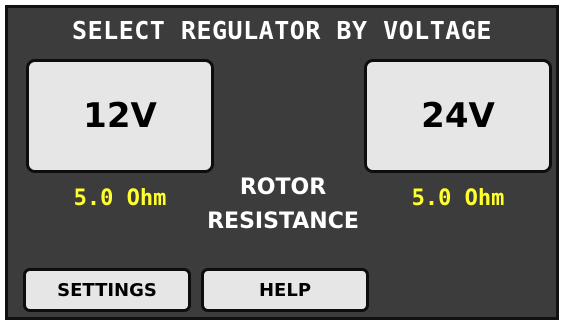 Image resolution: width=564 pixels, height=325 pixels. I want to click on help-button-label: HELP, so click(285, 290).